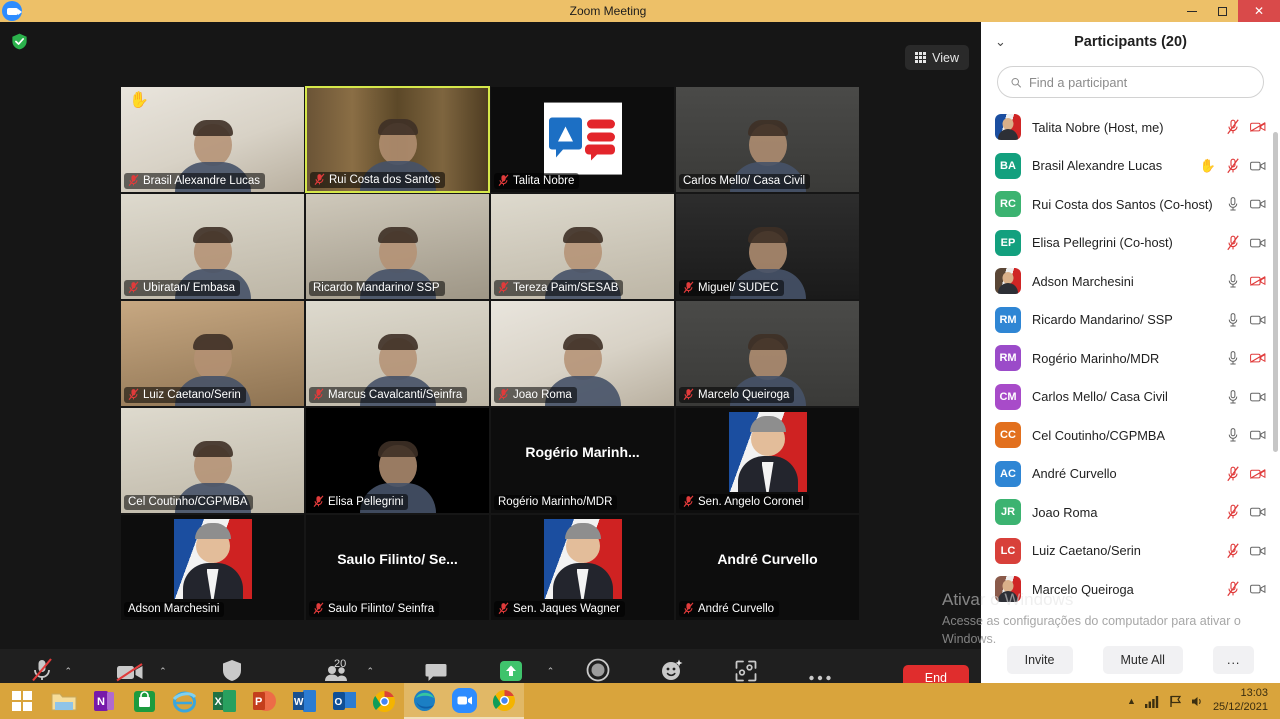 This screenshot has width=1280, height=719. What do you see at coordinates (1191, 11) in the screenshot?
I see `minimize-button` at bounding box center [1191, 11].